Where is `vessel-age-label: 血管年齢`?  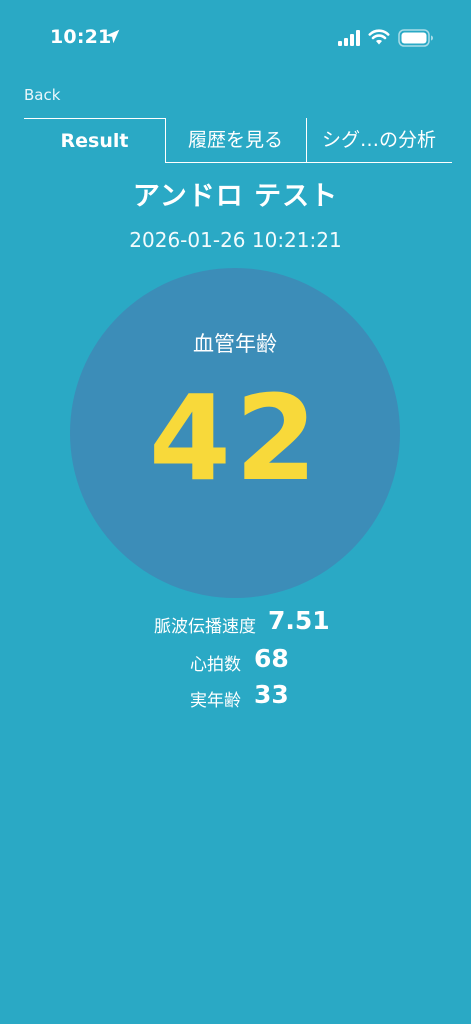
vessel-age-label: 血管年齢 is located at coordinates (235, 344).